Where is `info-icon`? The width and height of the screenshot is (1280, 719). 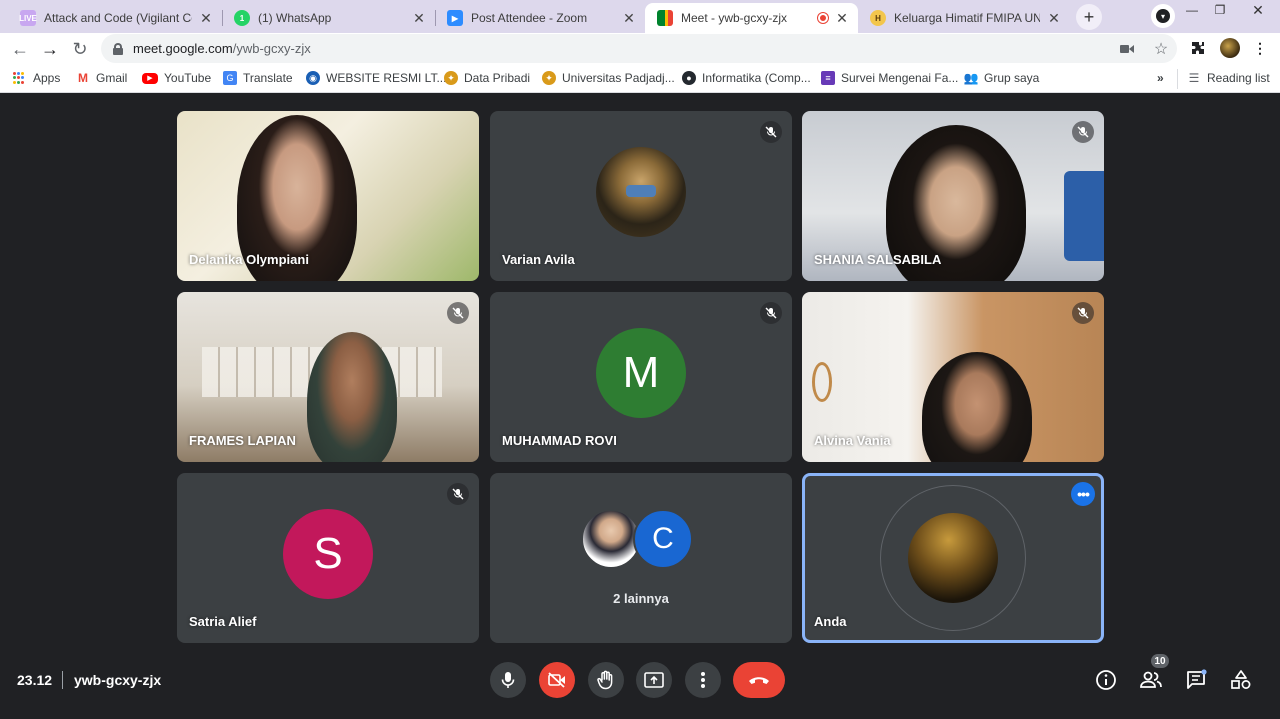
info-icon is located at coordinates (1106, 680).